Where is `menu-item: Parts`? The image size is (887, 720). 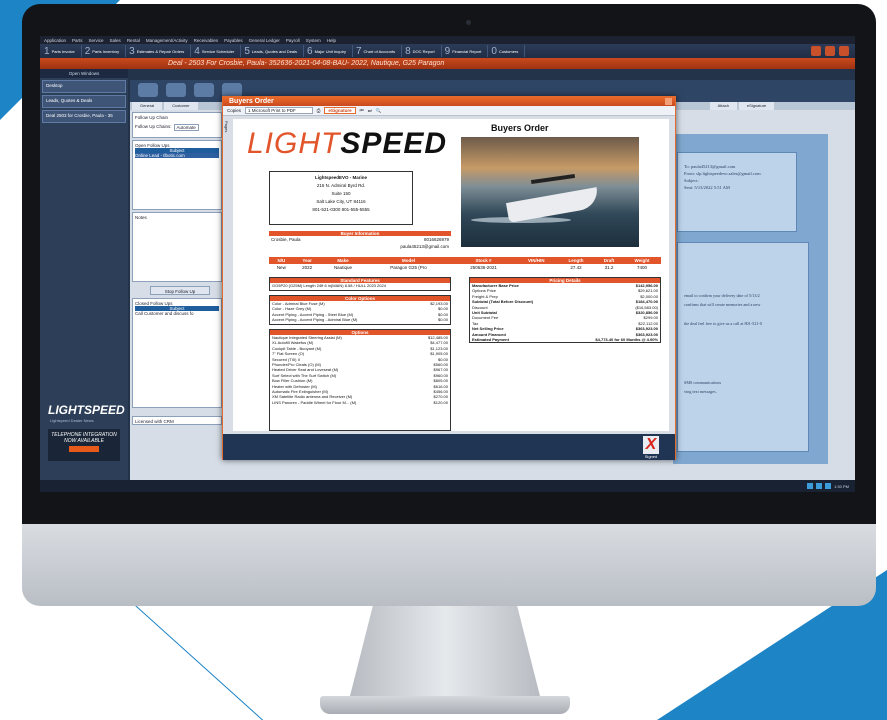 menu-item: Parts is located at coordinates (77, 40).